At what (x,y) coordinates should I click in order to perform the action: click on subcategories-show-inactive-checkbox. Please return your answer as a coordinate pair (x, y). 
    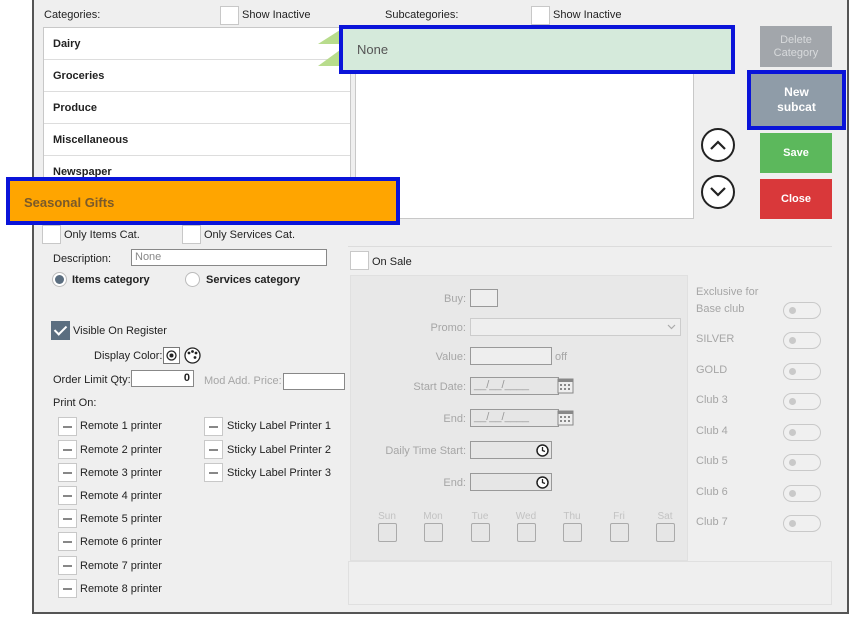
    Looking at the image, I should click on (540, 15).